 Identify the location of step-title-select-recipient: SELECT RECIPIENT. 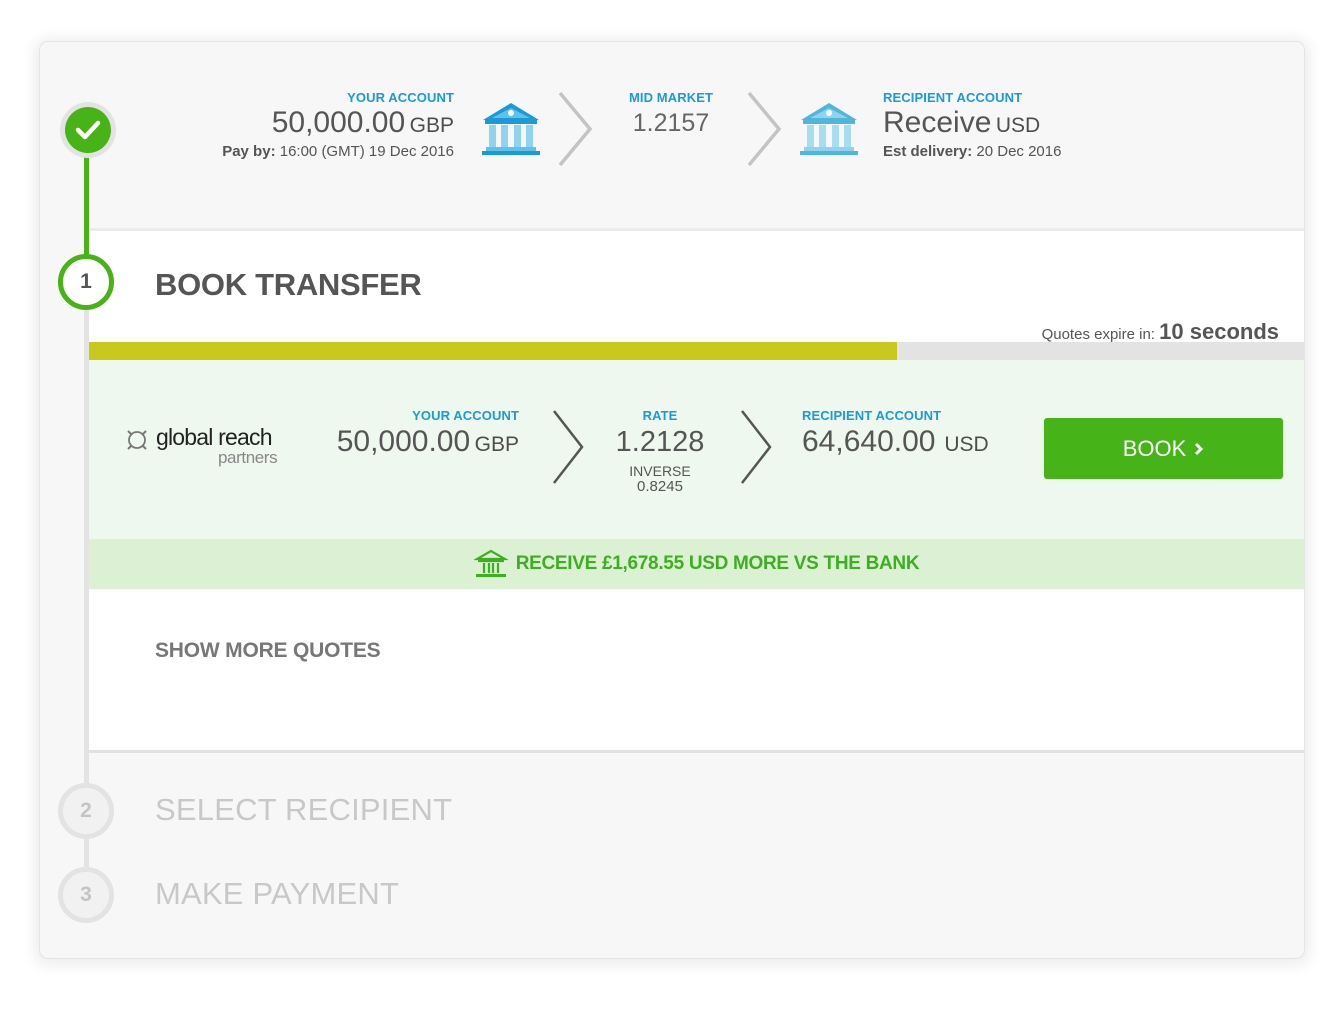
(303, 810).